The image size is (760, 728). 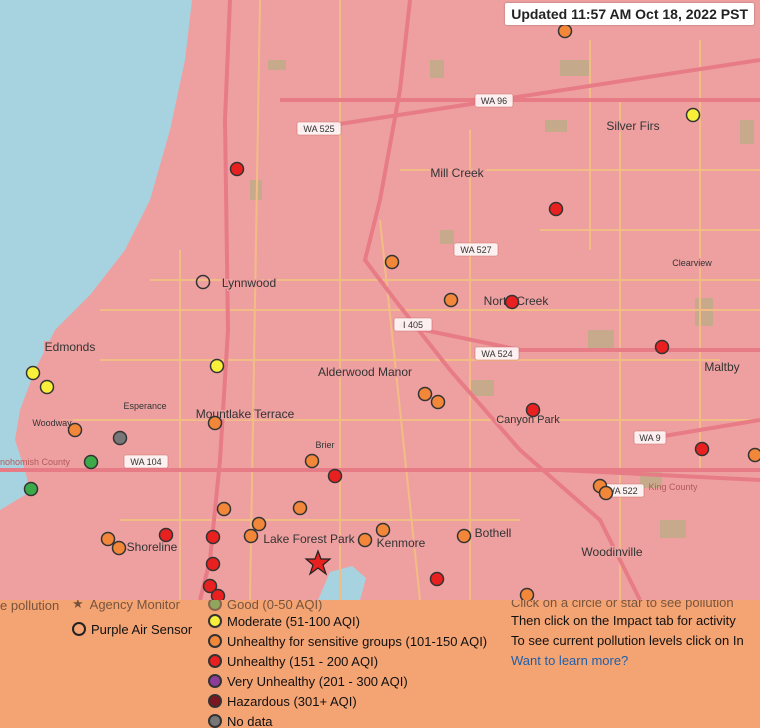 I want to click on place-label: Lynnwood, so click(x=249, y=283).